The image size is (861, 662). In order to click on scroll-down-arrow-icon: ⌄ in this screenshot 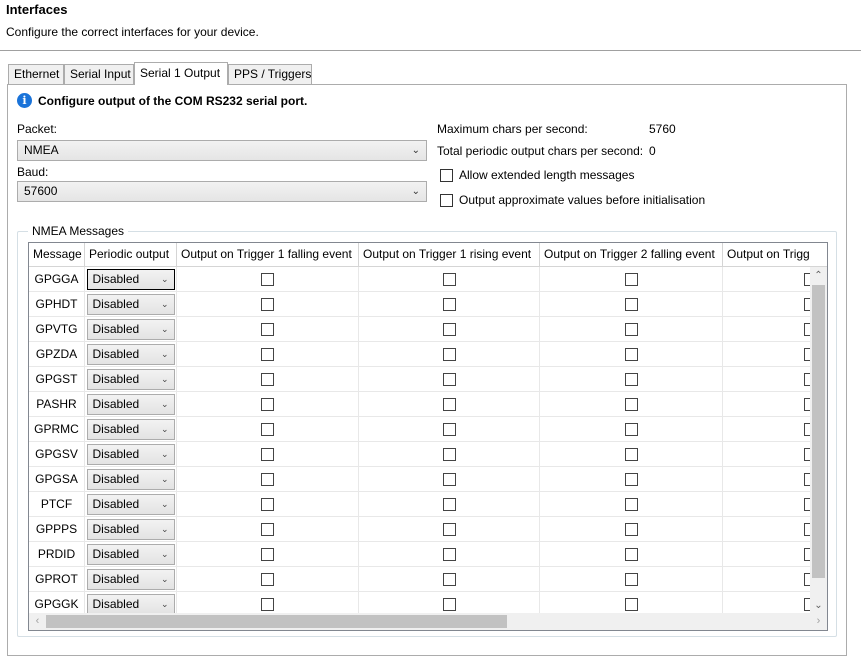, I will do `click(818, 605)`.